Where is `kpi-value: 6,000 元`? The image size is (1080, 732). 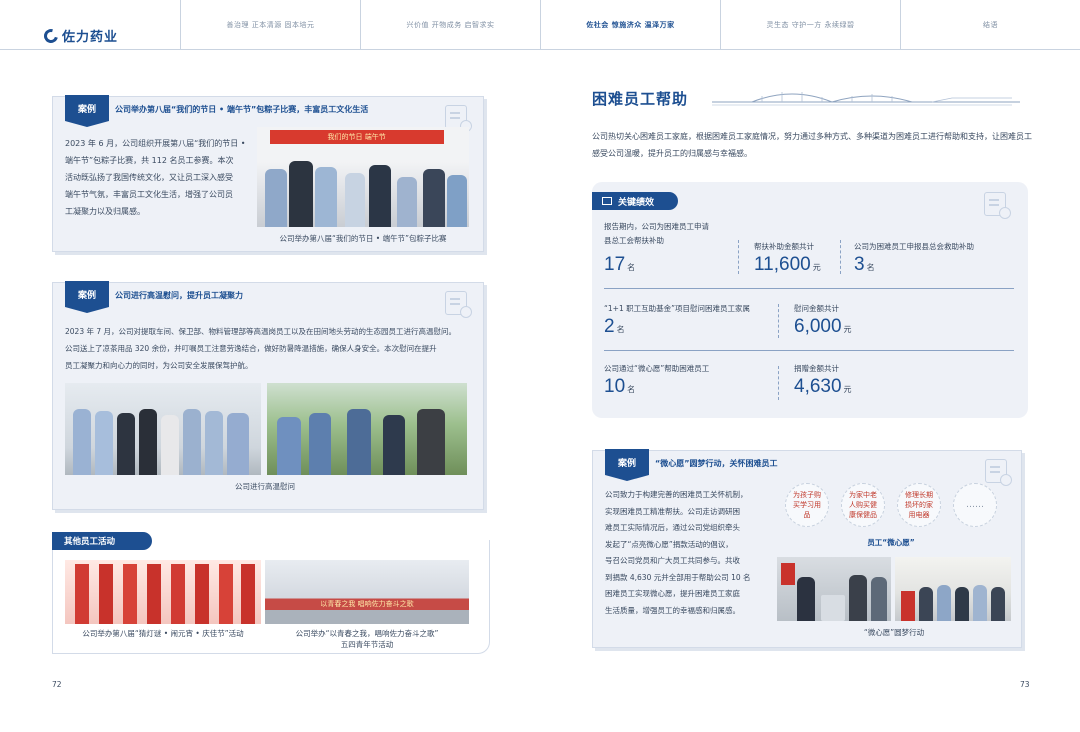
kpi-value: 6,000 元 is located at coordinates (823, 326).